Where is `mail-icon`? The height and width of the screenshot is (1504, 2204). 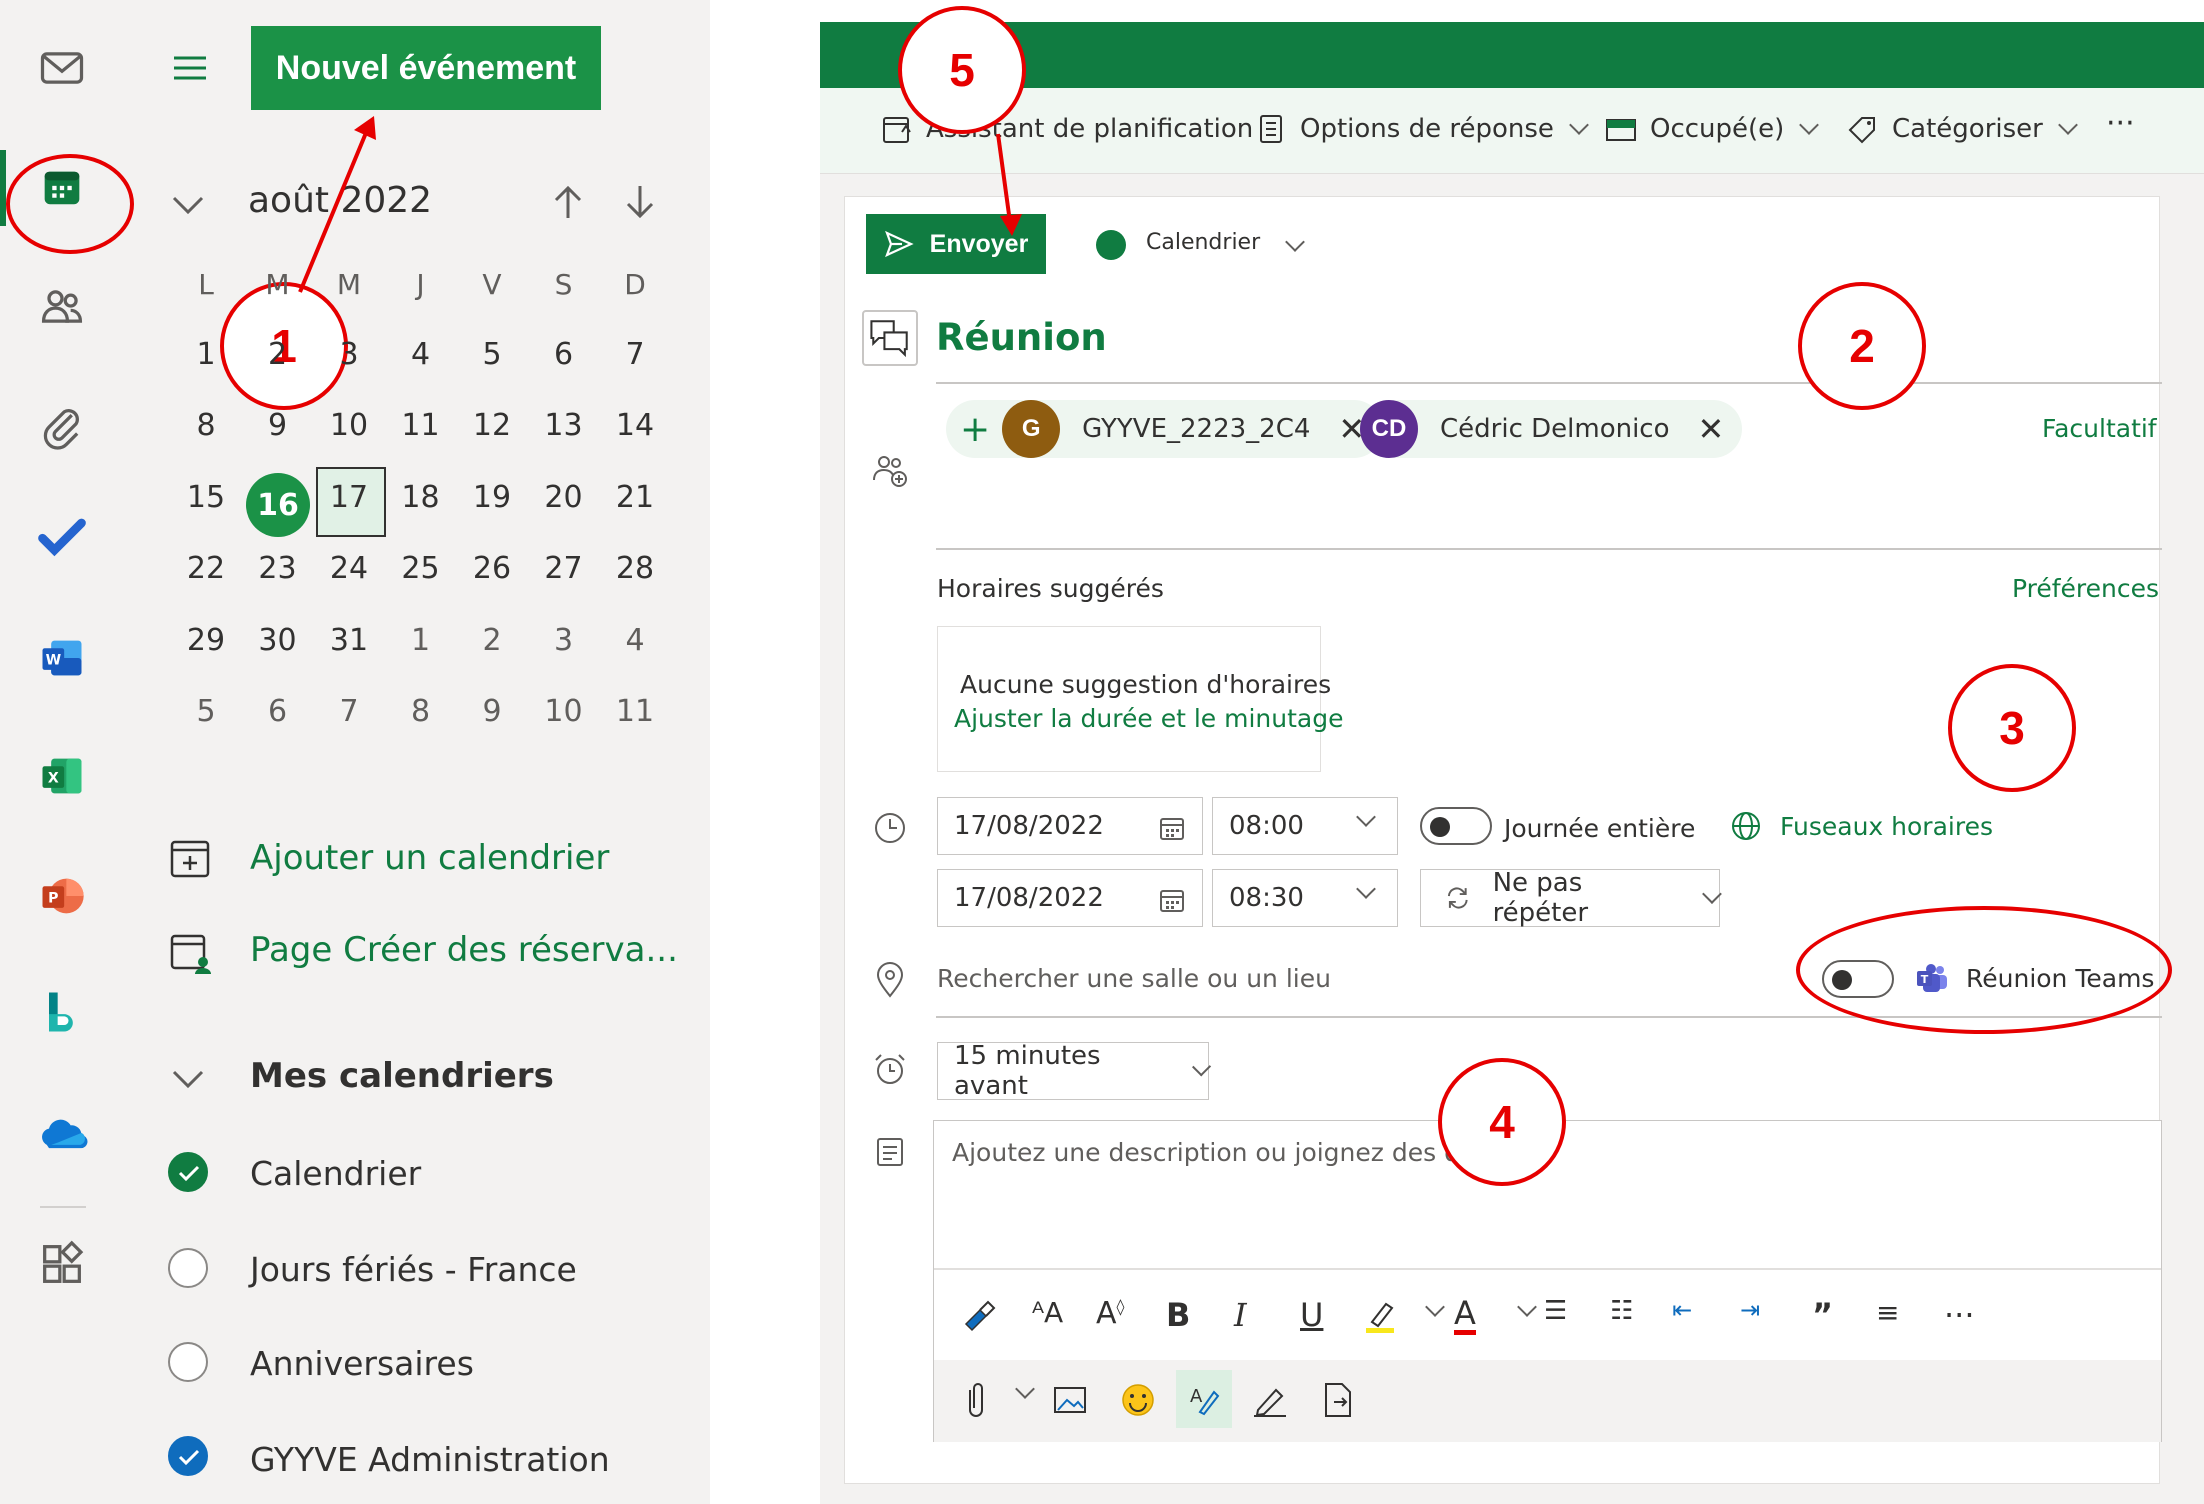
mail-icon is located at coordinates (62, 68).